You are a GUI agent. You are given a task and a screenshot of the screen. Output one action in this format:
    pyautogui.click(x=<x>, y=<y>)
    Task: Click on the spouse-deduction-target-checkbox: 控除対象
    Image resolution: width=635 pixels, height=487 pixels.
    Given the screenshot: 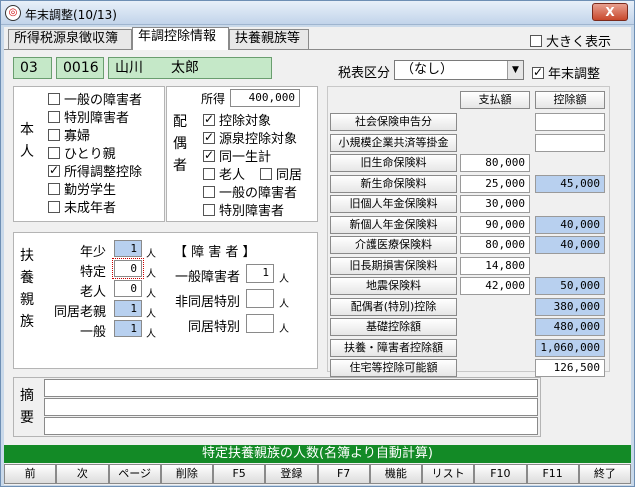 What is the action you would take?
    pyautogui.click(x=237, y=119)
    